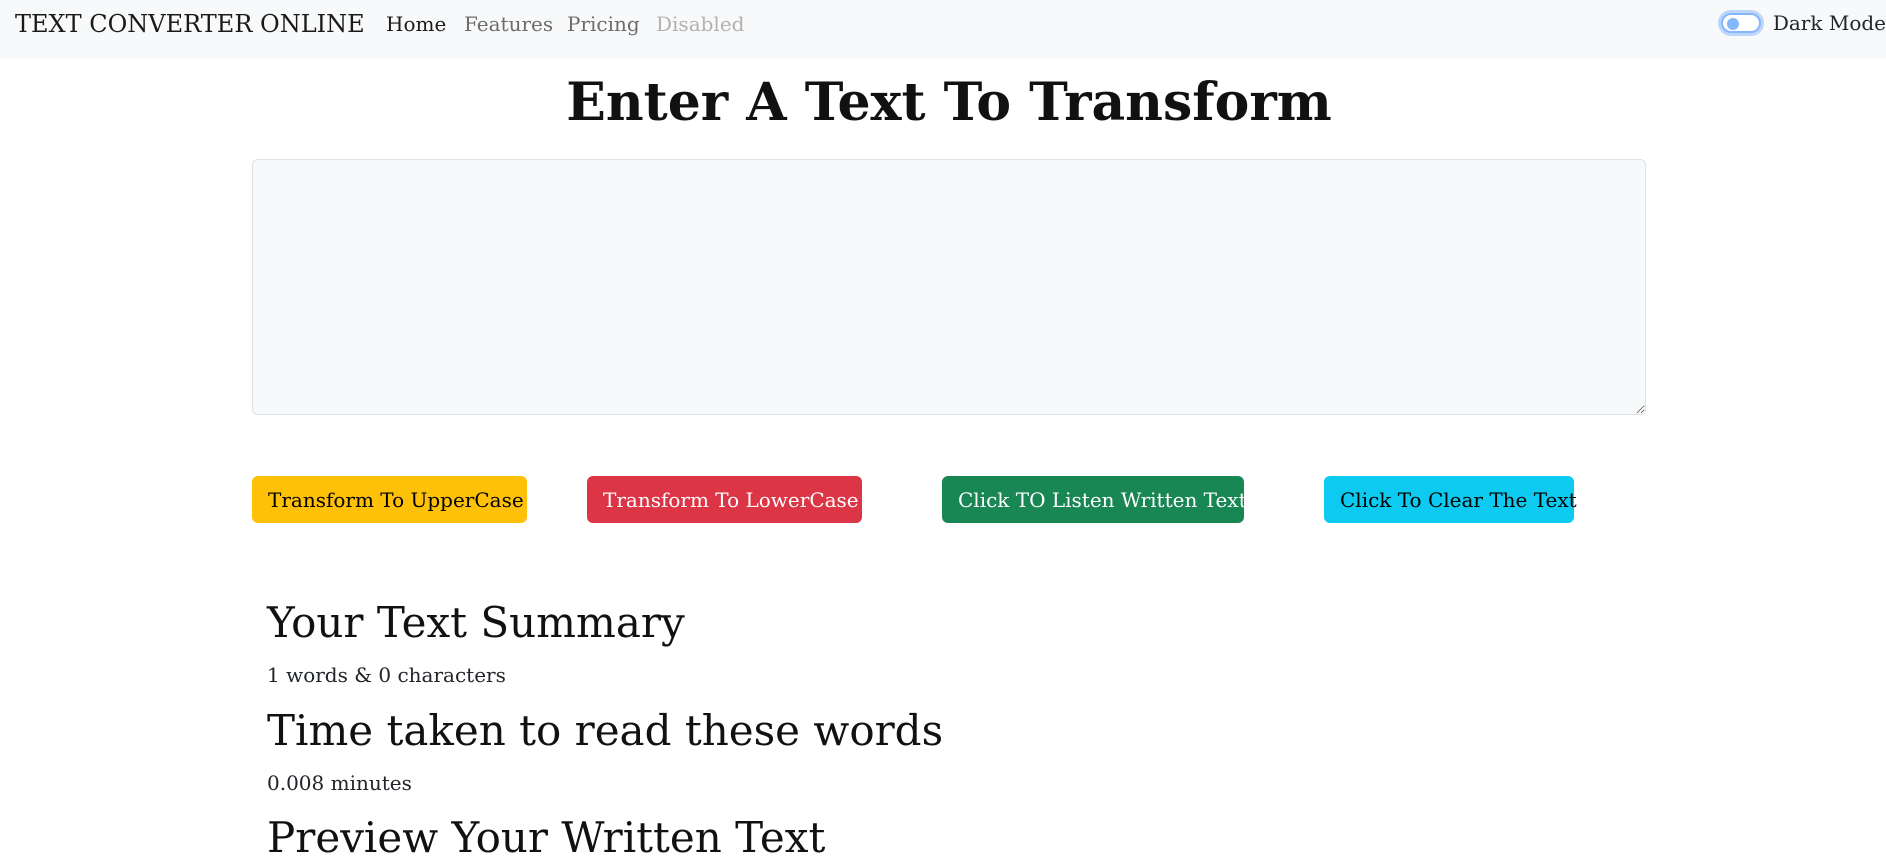 The width and height of the screenshot is (1886, 862). Describe the element at coordinates (949, 102) in the screenshot. I see `page-title: Enter A Text To Transform` at that location.